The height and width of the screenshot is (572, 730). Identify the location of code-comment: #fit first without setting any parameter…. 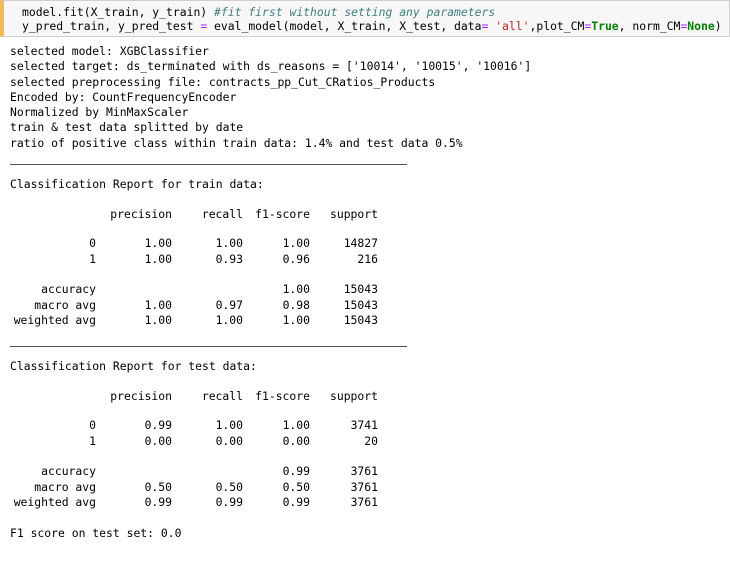
(355, 12).